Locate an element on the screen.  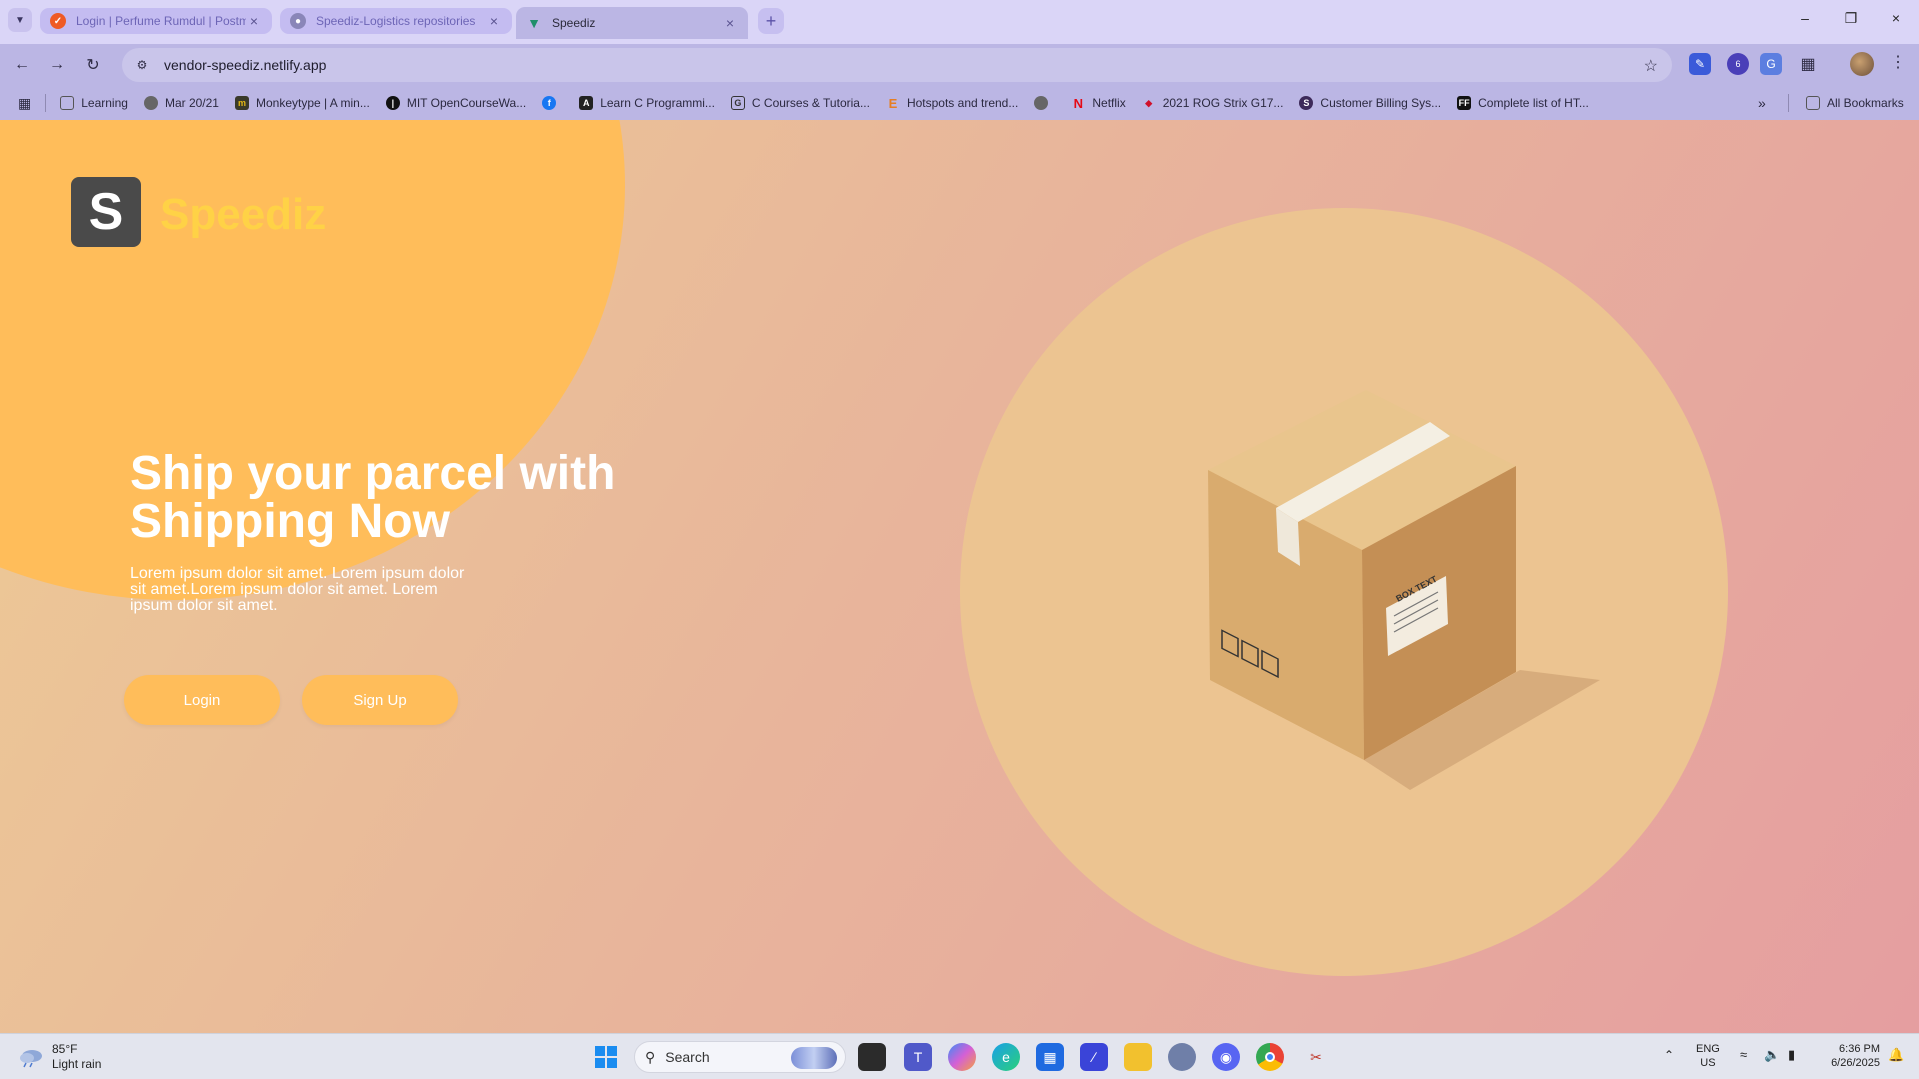
signup-button: Sign Up is located at coordinates (380, 700).